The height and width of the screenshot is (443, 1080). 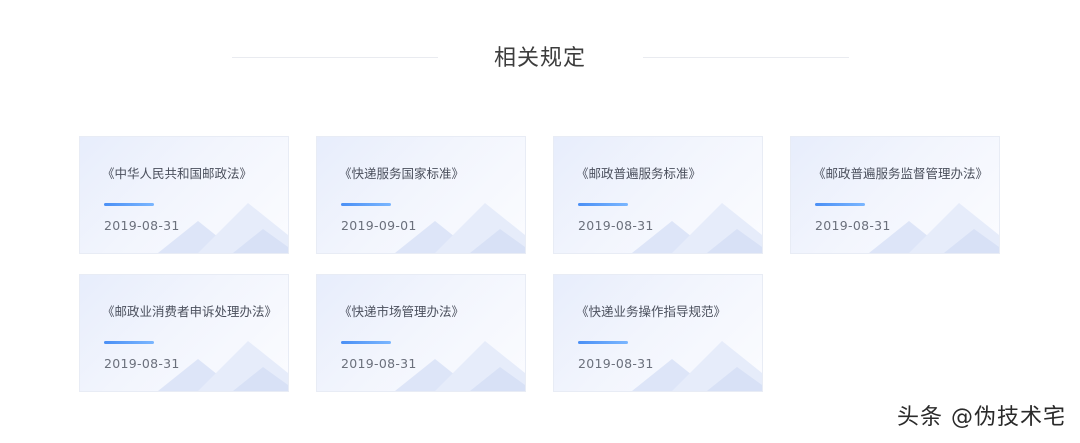 I want to click on regulation-card: 《邮政普遍服务监督管理办法》 2019-08-31, so click(x=895, y=195).